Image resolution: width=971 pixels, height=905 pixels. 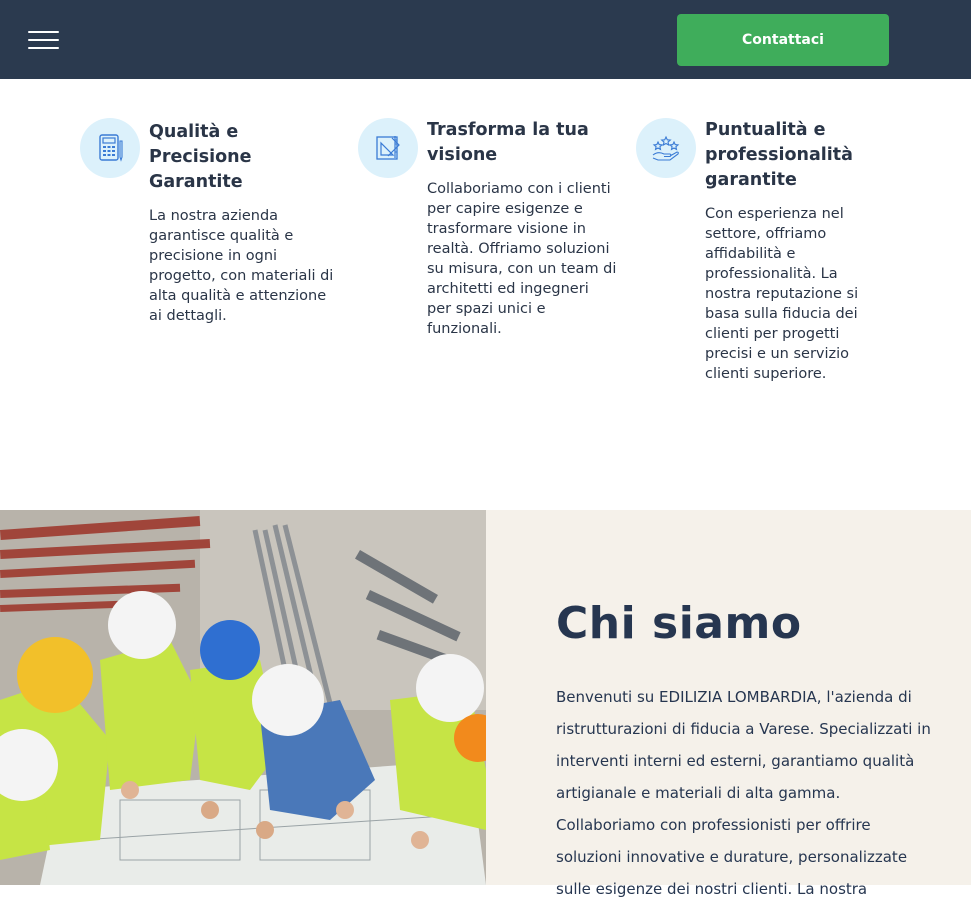 What do you see at coordinates (44, 40) in the screenshot?
I see `hamburger-menu-icon` at bounding box center [44, 40].